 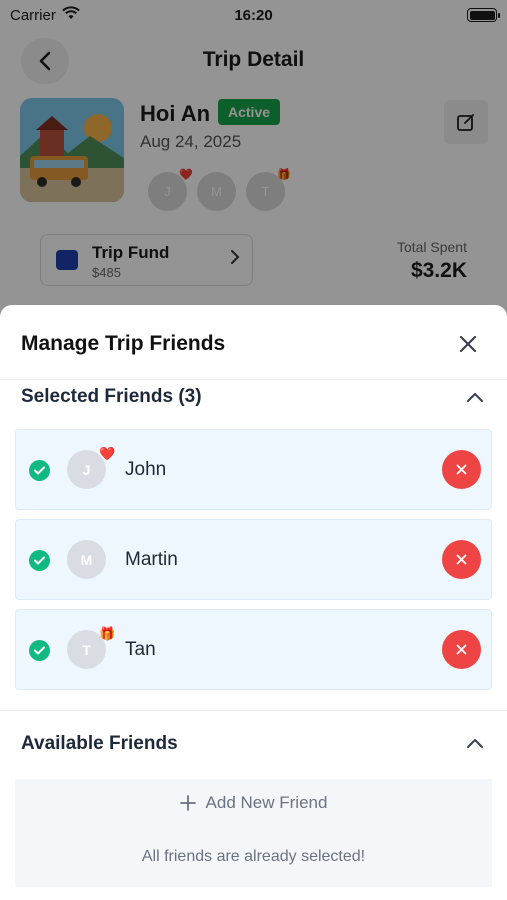 What do you see at coordinates (266, 802) in the screenshot?
I see `add-new-friend-label: Add New Friend` at bounding box center [266, 802].